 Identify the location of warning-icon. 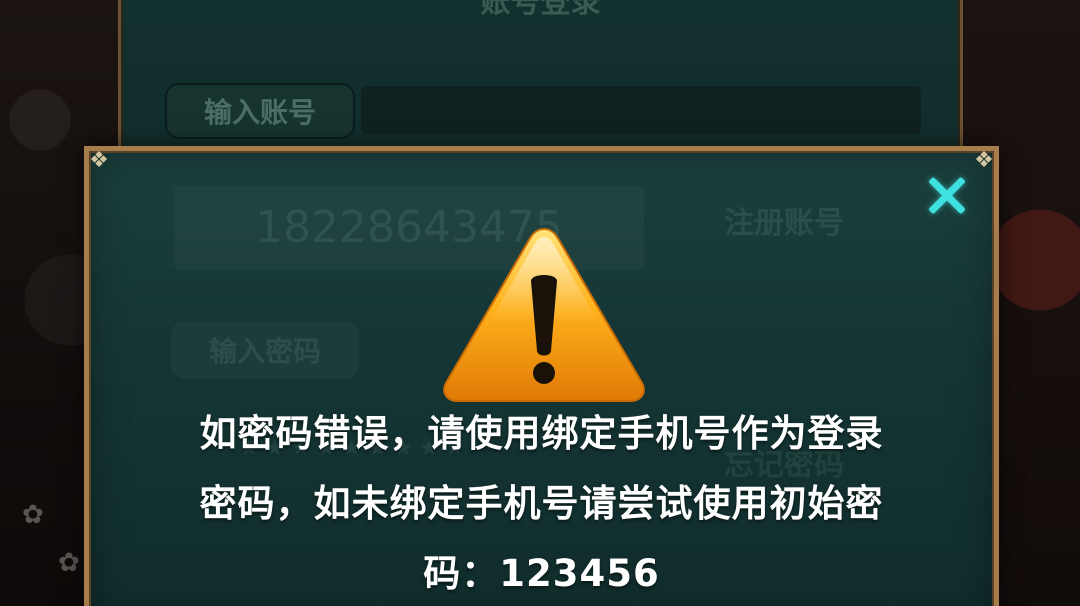
(544, 314).